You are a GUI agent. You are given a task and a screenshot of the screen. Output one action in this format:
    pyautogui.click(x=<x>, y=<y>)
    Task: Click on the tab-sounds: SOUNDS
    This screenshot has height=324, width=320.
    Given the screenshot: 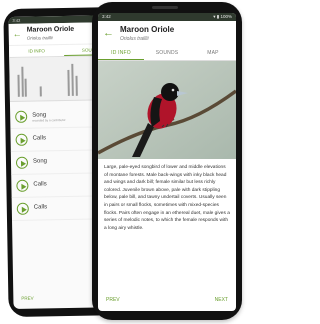 What is the action you would take?
    pyautogui.click(x=167, y=53)
    